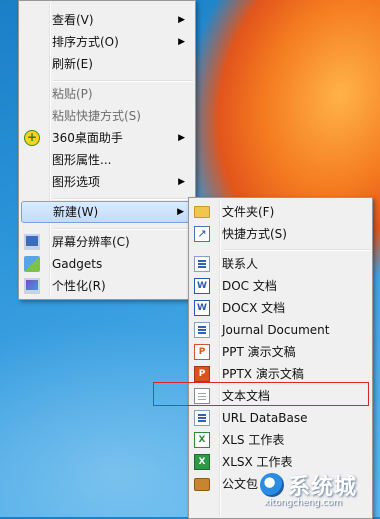 The image size is (380, 519). I want to click on menu-item-view-label: 查看(V), so click(73, 20).